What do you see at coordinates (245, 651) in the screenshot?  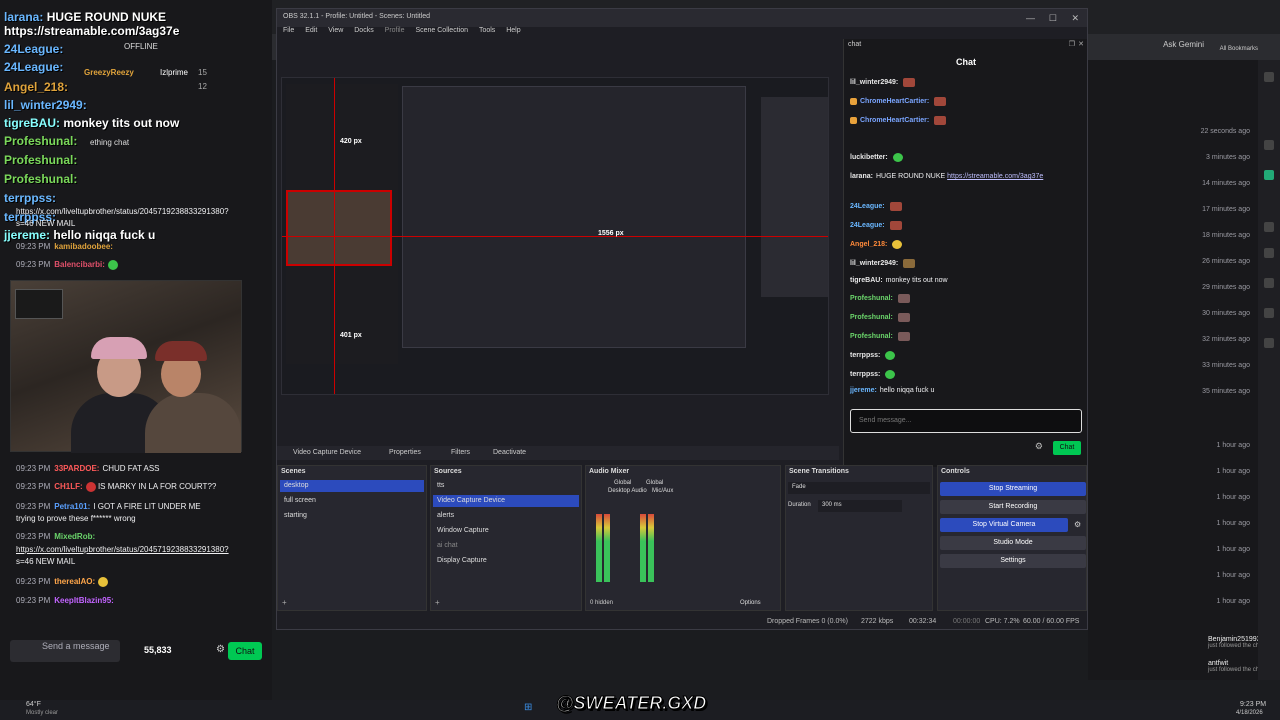 I see `chat-button: Chat` at bounding box center [245, 651].